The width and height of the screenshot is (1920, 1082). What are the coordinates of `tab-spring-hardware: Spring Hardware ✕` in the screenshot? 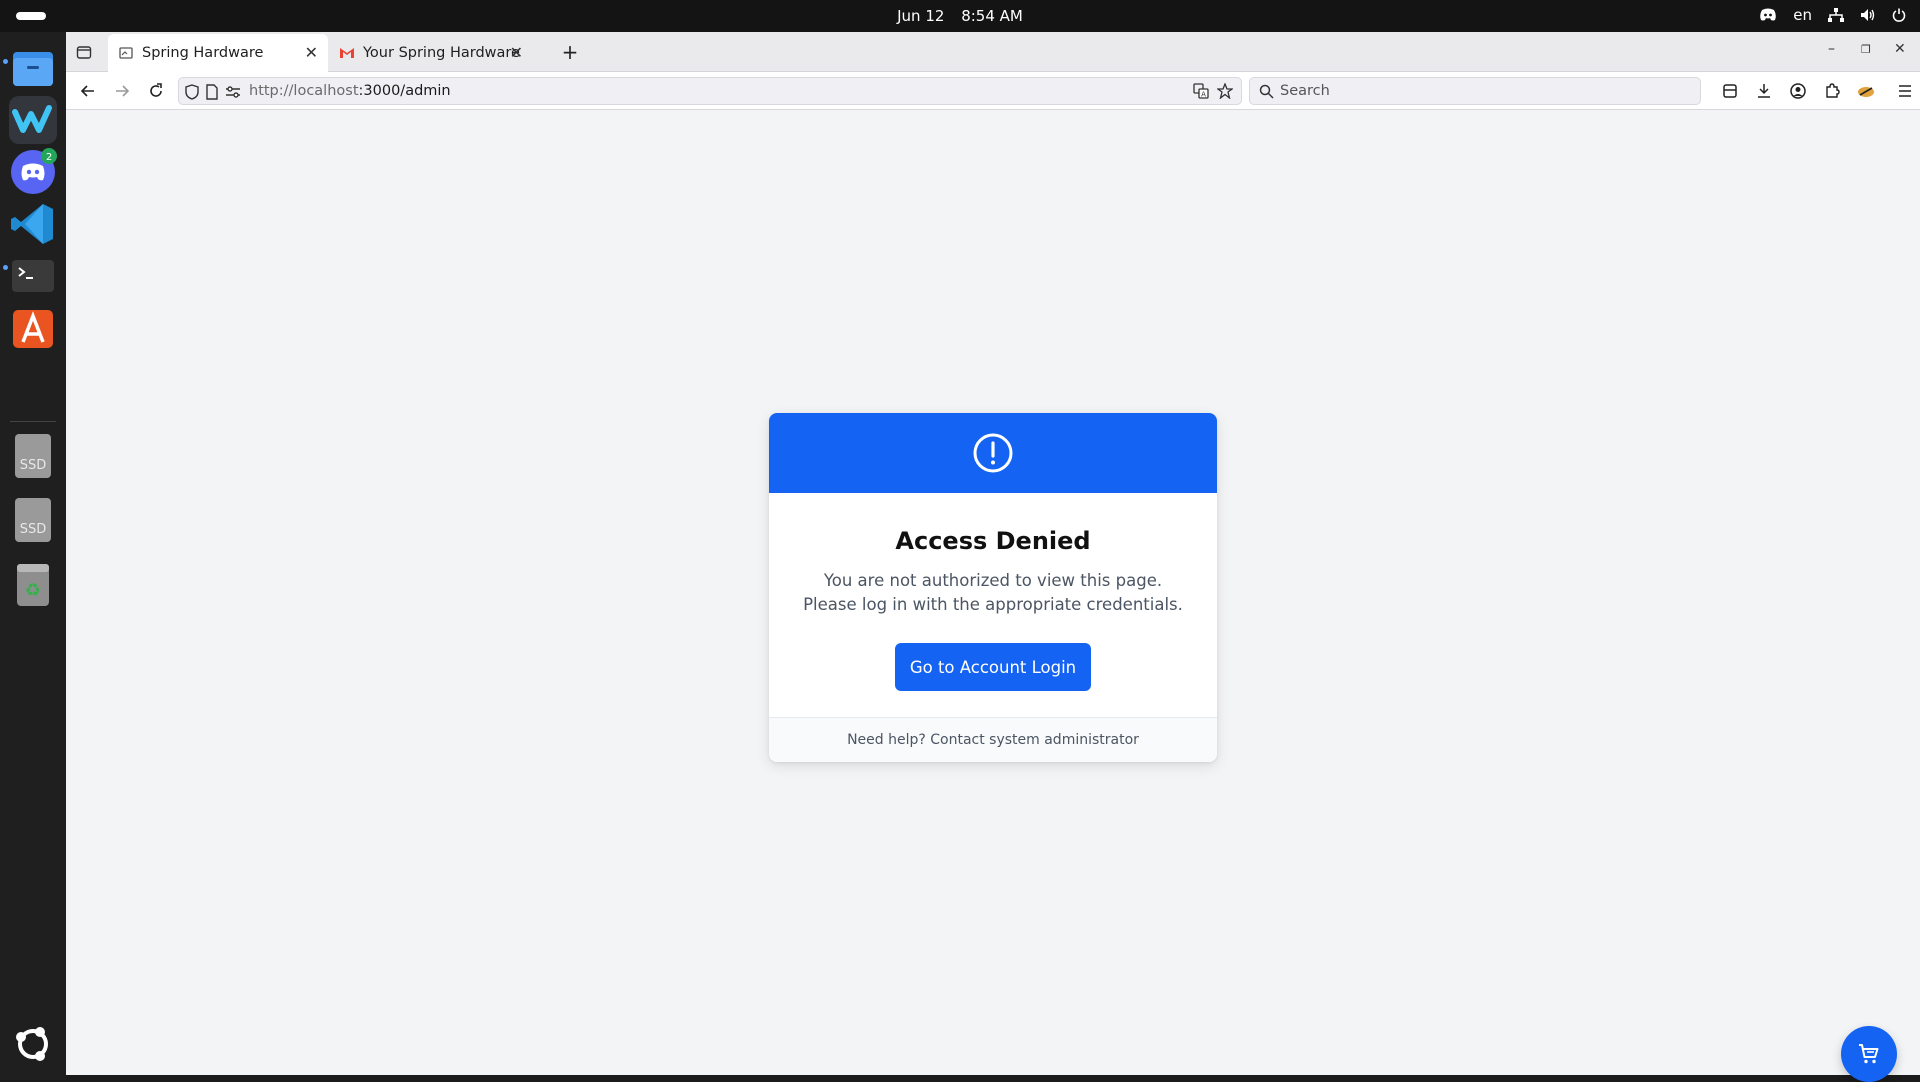 It's located at (218, 53).